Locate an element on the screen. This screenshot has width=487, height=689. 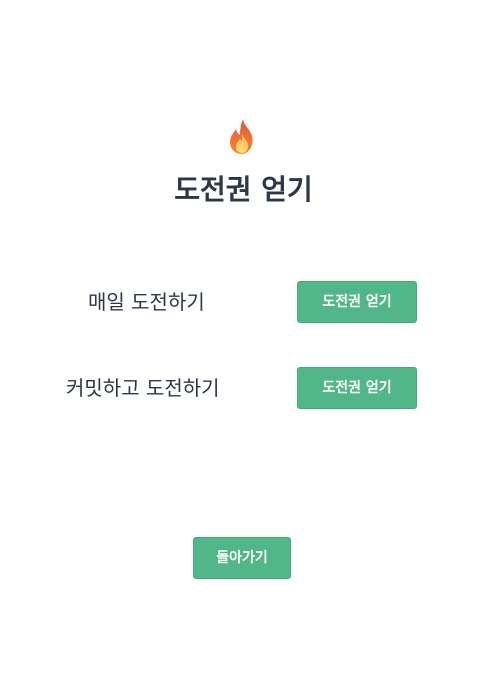
commit-get-ticket-button: 도전권 얻기 is located at coordinates (357, 388).